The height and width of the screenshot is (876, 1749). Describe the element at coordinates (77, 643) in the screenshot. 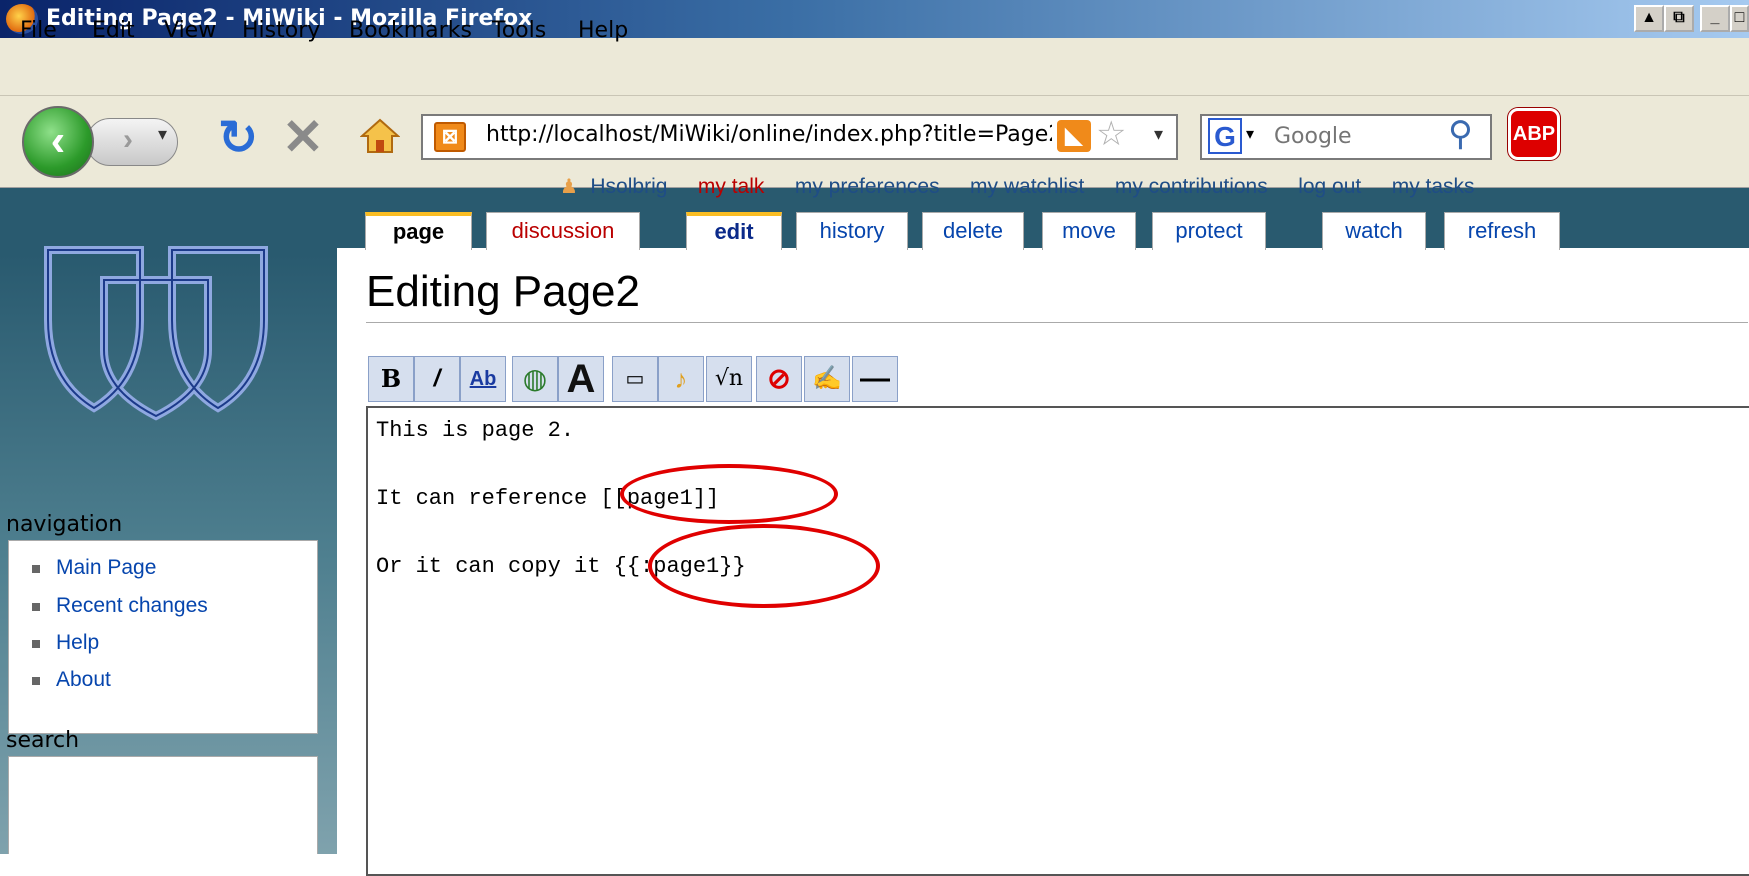

I see `sidebar-item-help: Help` at that location.